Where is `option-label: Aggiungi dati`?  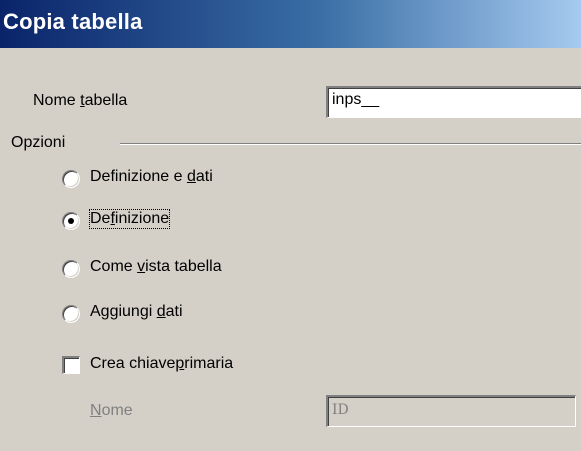
option-label: Aggiungi dati is located at coordinates (136, 311).